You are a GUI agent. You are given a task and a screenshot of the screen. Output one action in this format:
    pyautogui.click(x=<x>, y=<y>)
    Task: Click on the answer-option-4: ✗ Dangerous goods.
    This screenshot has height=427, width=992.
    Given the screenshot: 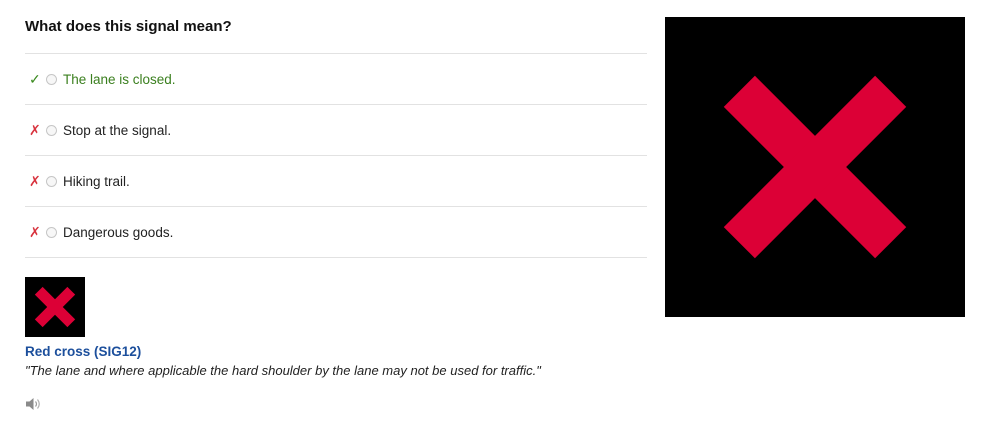 What is the action you would take?
    pyautogui.click(x=336, y=232)
    